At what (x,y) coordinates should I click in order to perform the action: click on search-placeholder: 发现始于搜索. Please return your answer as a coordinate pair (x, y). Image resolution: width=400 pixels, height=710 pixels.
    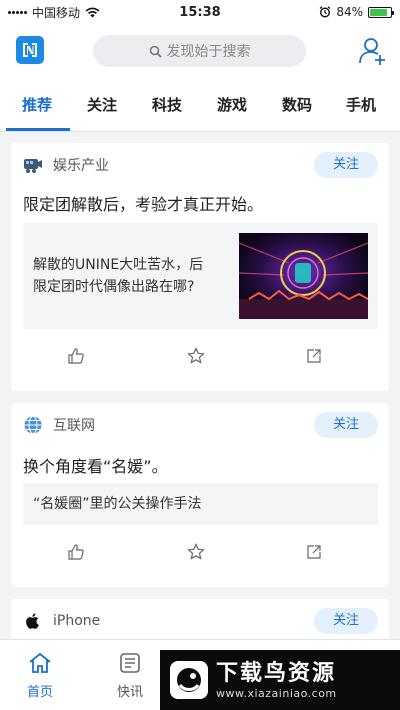
    Looking at the image, I should click on (208, 52).